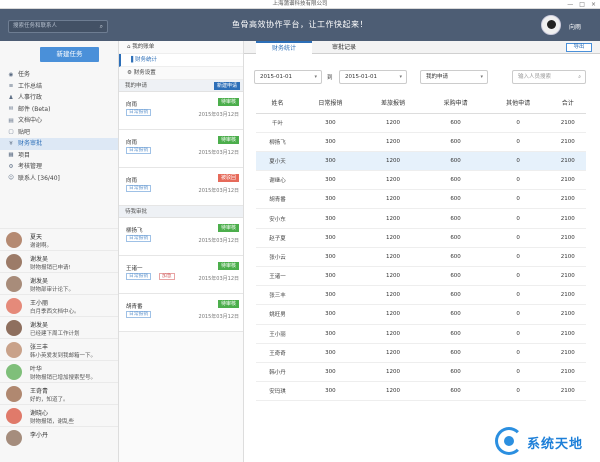 This screenshot has height=462, width=600. Describe the element at coordinates (59, 121) in the screenshot. I see `sidebar-item: ▤ 文档中心` at that location.